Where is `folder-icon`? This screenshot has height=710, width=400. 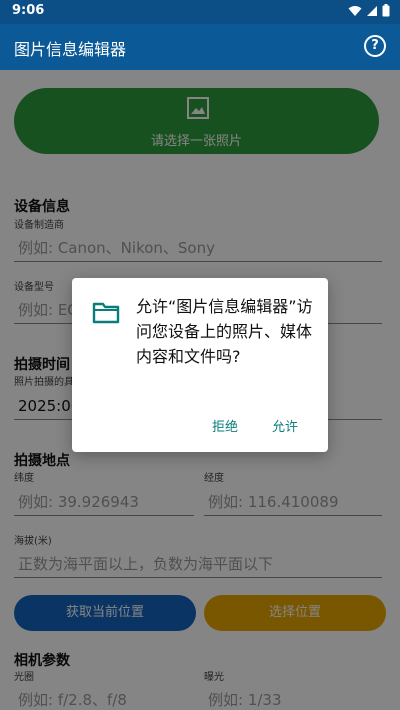
folder-icon is located at coordinates (106, 313).